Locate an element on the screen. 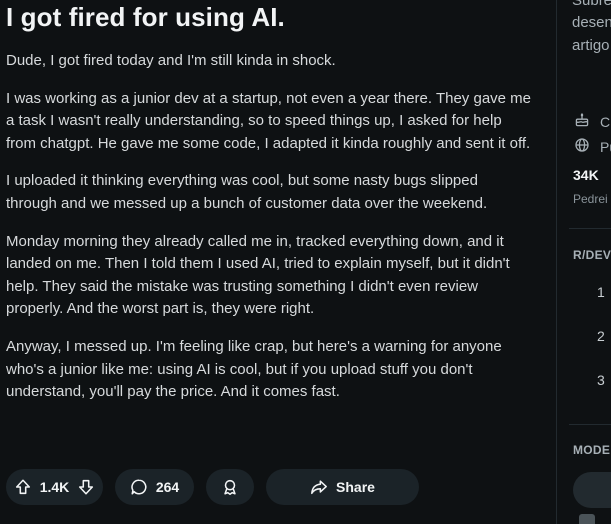 This screenshot has width=611, height=524. share-button: Share is located at coordinates (342, 487).